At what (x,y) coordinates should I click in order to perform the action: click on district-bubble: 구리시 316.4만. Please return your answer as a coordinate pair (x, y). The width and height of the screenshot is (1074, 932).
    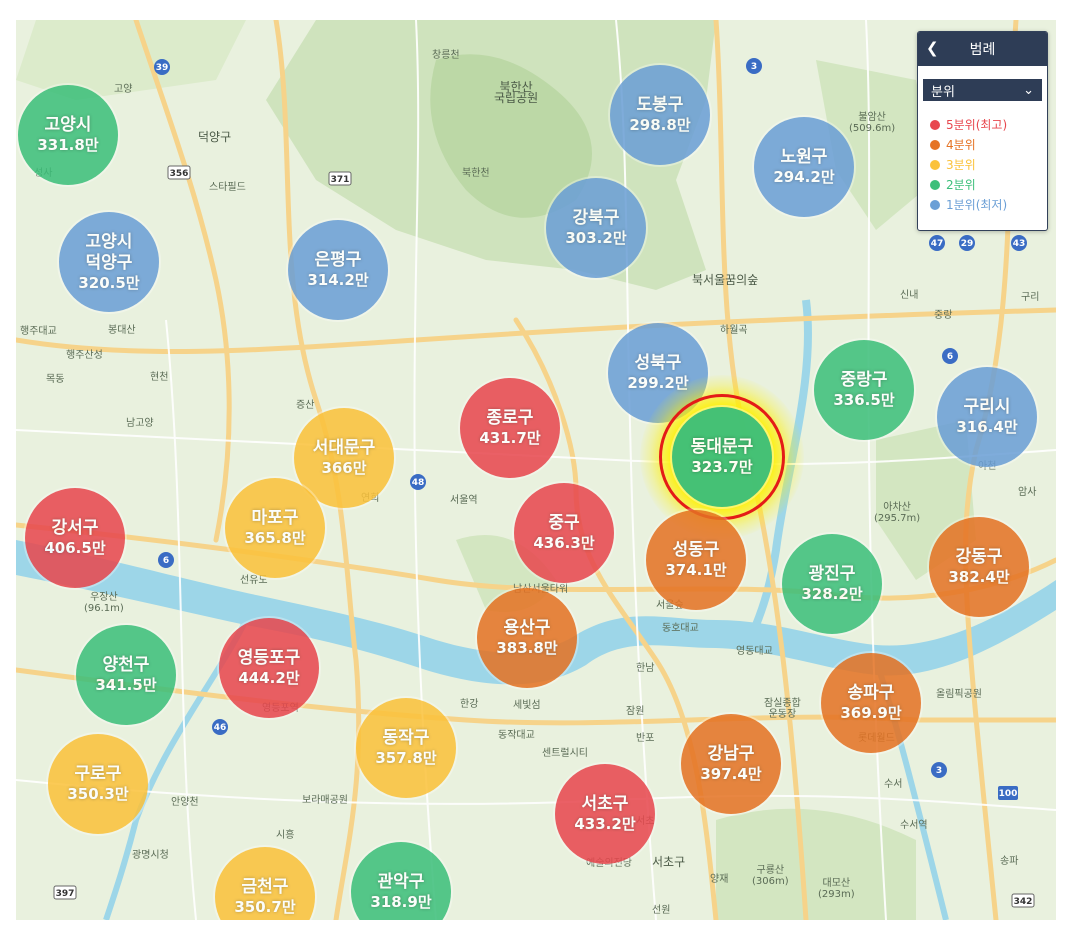
    Looking at the image, I should click on (987, 417).